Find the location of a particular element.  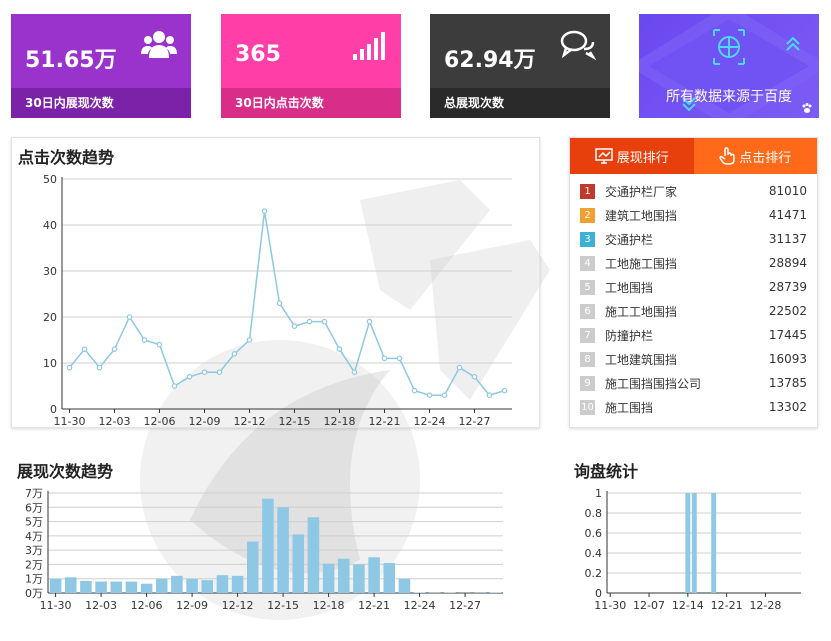

y-tick-label: 6万 is located at coordinates (34, 507).